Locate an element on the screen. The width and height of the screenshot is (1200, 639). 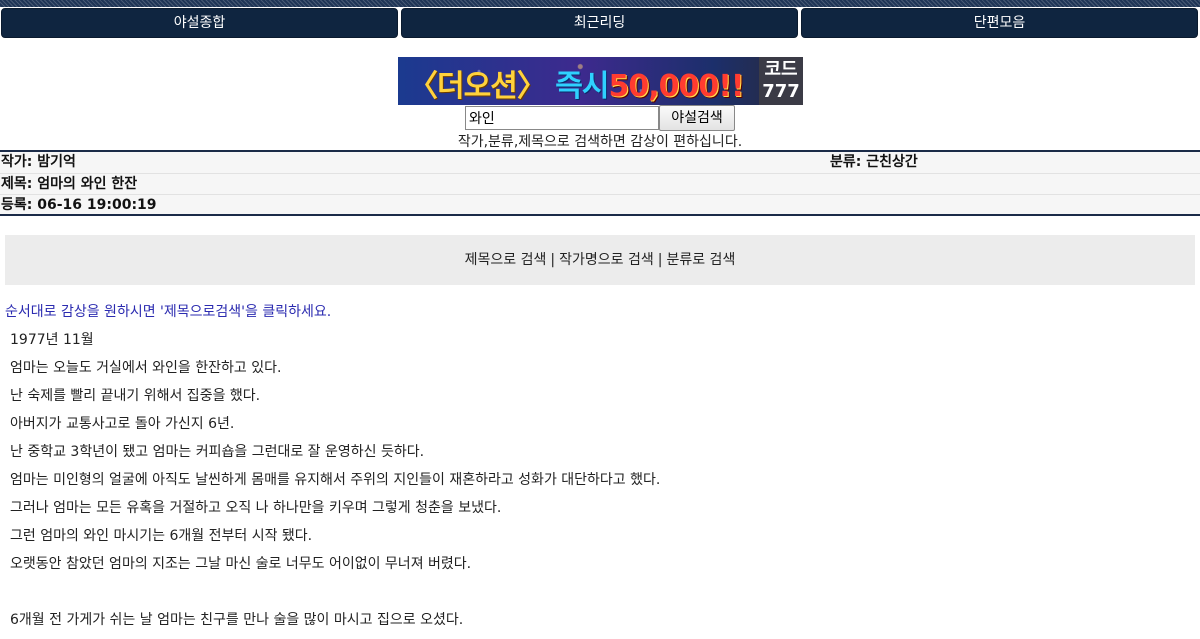
info-row-author: 작가: 밤기억 분류: 근친상간 is located at coordinates (600, 162).